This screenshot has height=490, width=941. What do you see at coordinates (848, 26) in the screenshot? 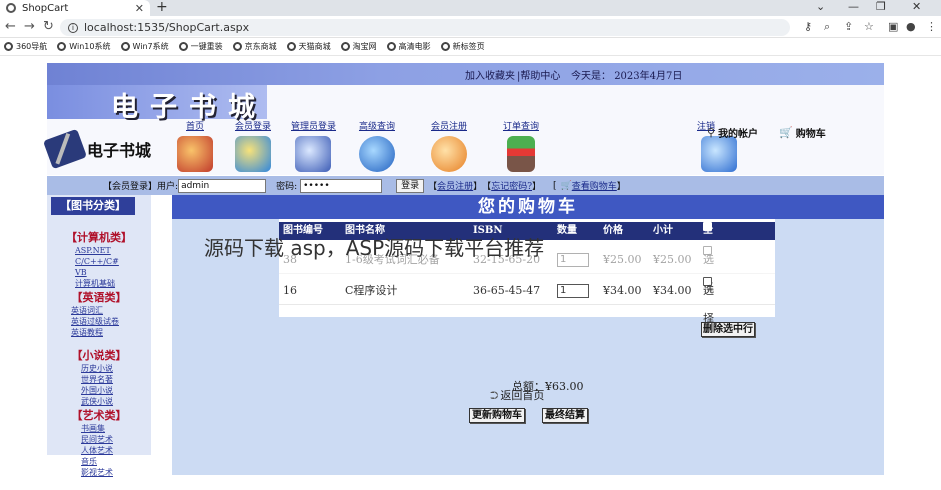
I see `share-icon: ⇪` at bounding box center [848, 26].